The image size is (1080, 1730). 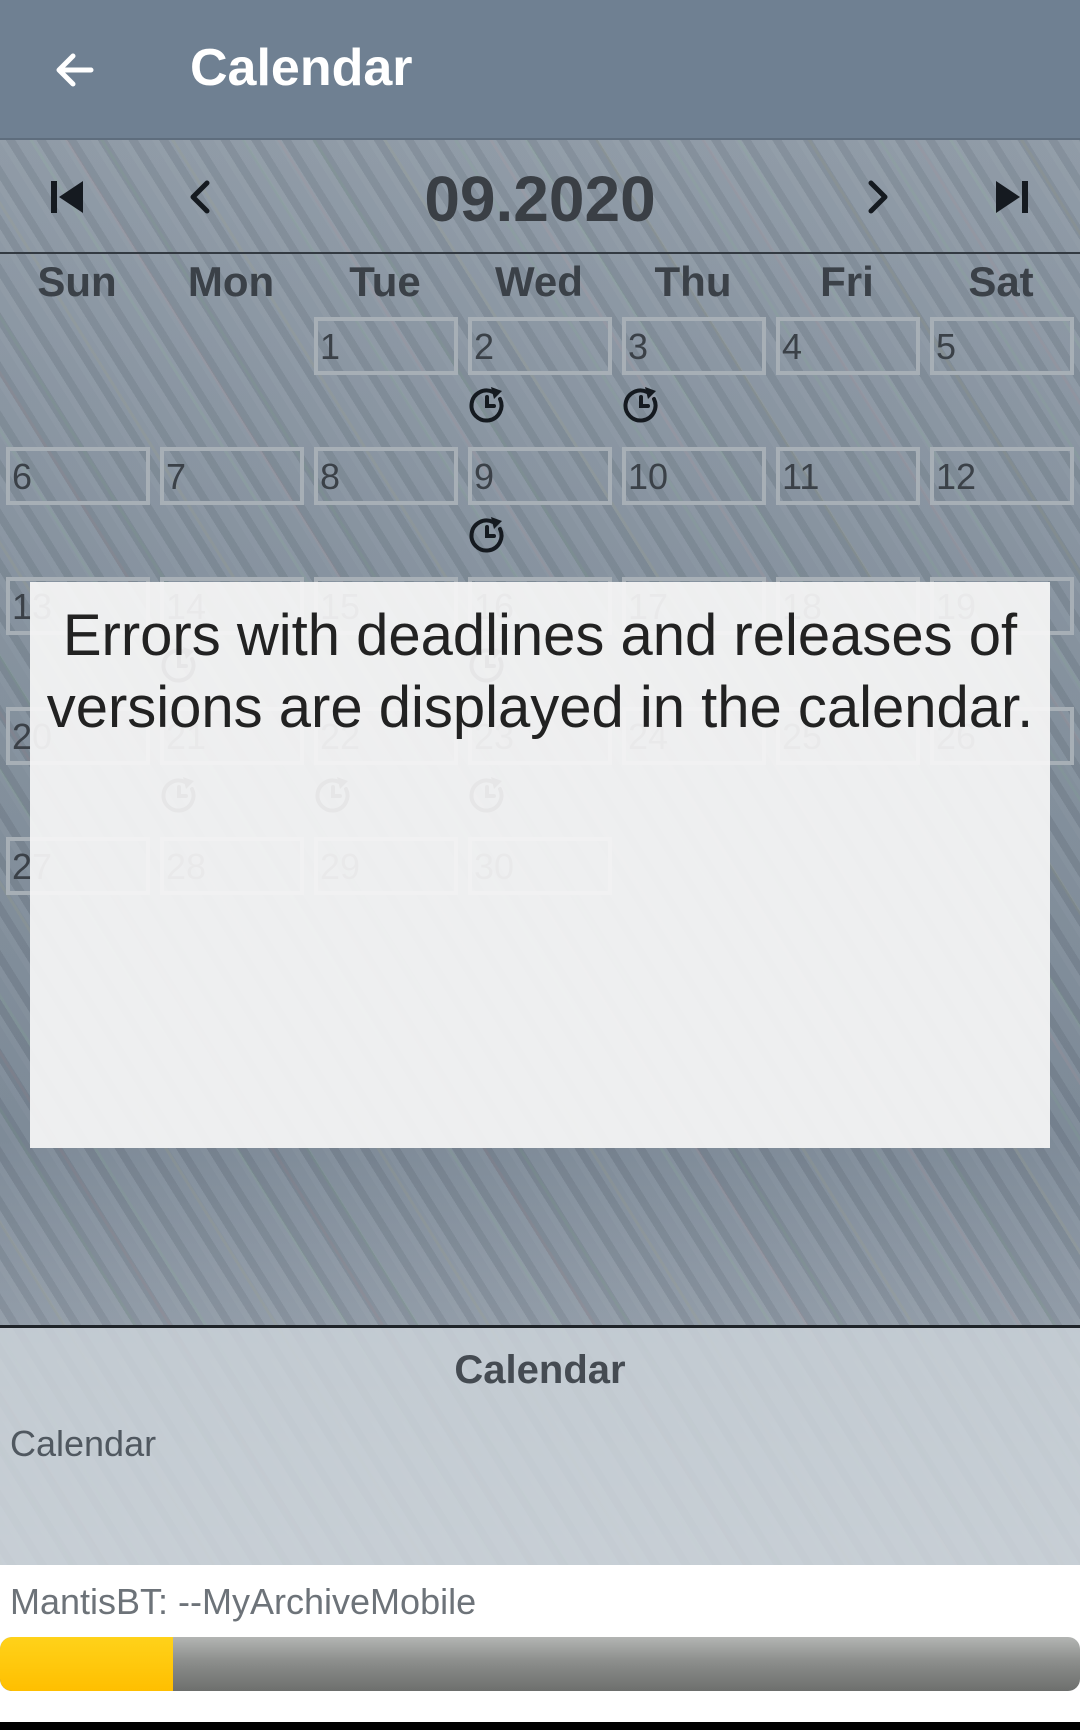 What do you see at coordinates (243, 1601) in the screenshot?
I see `connection-label: MantisBT: --MyArchiveMobile` at bounding box center [243, 1601].